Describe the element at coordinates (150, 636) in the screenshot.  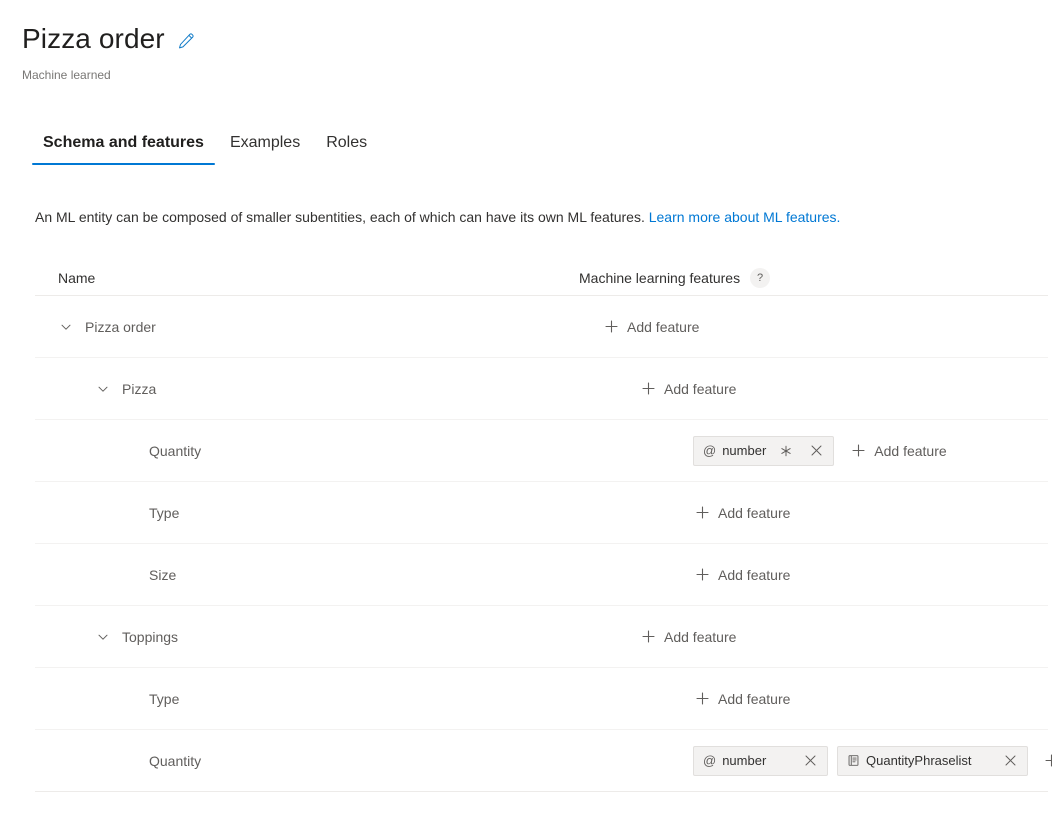
I see `row-name-label: Toppings` at that location.